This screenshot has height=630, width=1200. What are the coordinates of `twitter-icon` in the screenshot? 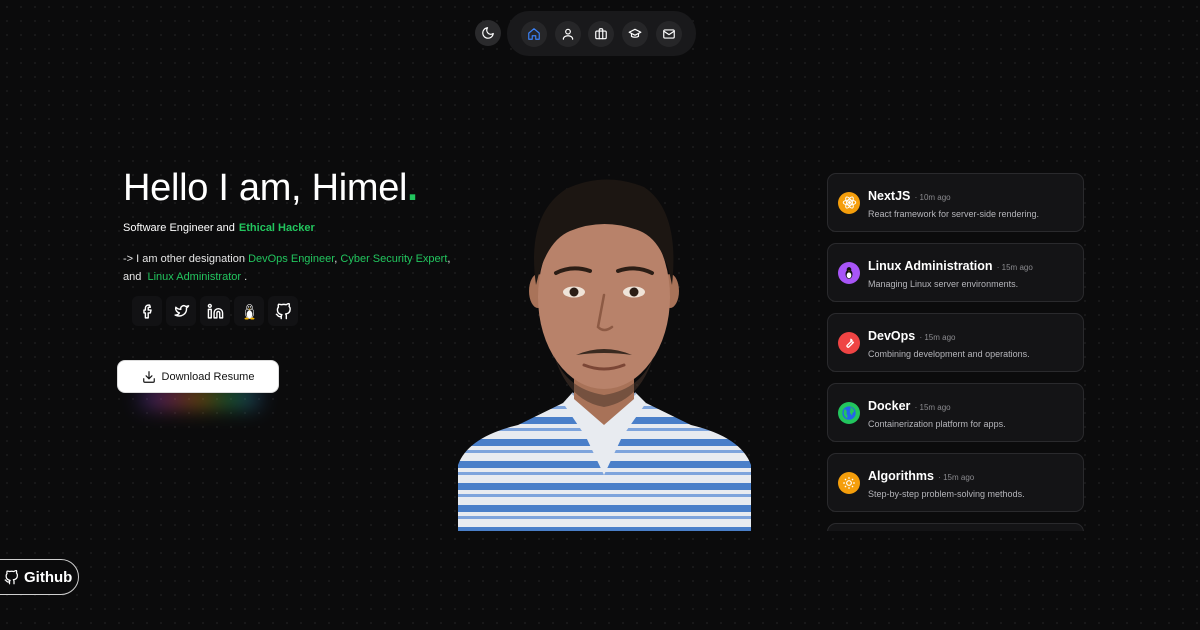 It's located at (181, 310).